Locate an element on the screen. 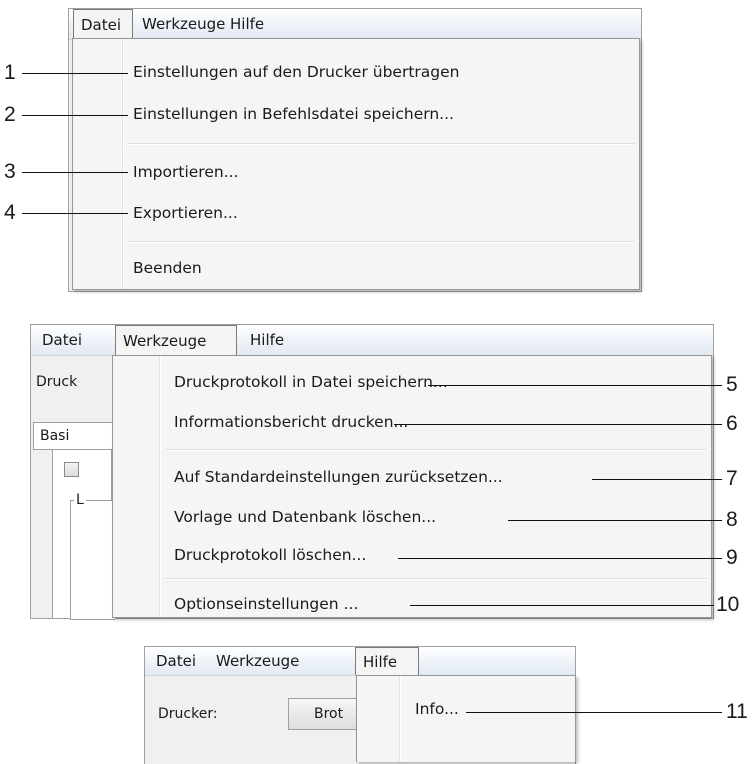  callout-number: 10 is located at coordinates (728, 604).